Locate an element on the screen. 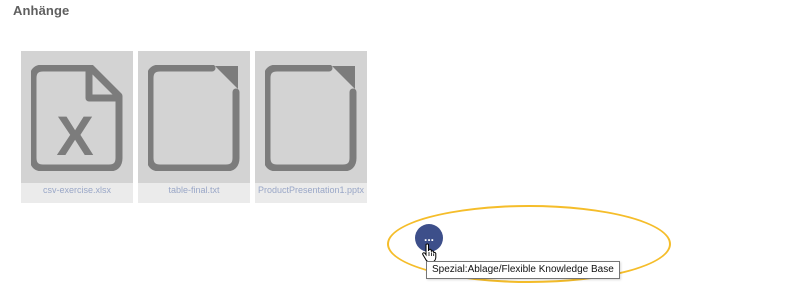  attachment-thumbnail: X is located at coordinates (77, 117).